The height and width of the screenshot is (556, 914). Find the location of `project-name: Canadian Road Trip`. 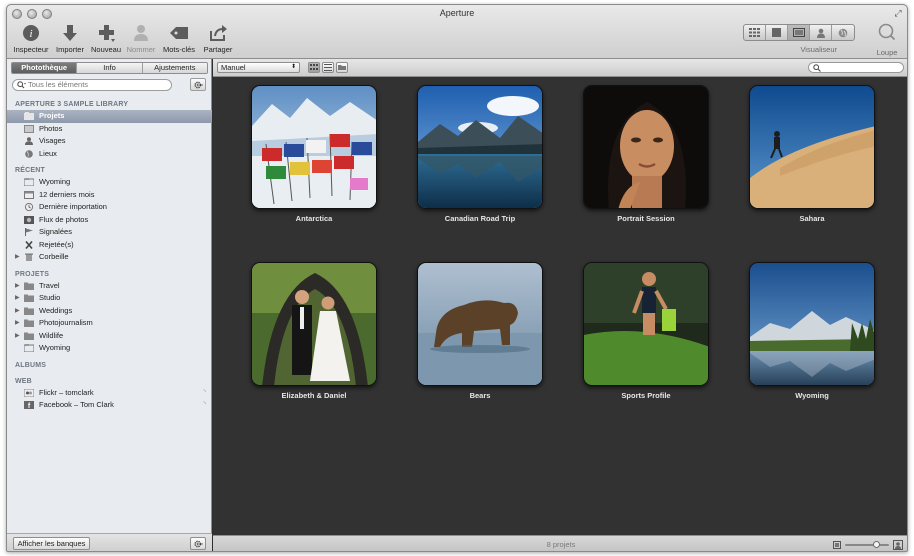

project-name: Canadian Road Trip is located at coordinates (480, 218).